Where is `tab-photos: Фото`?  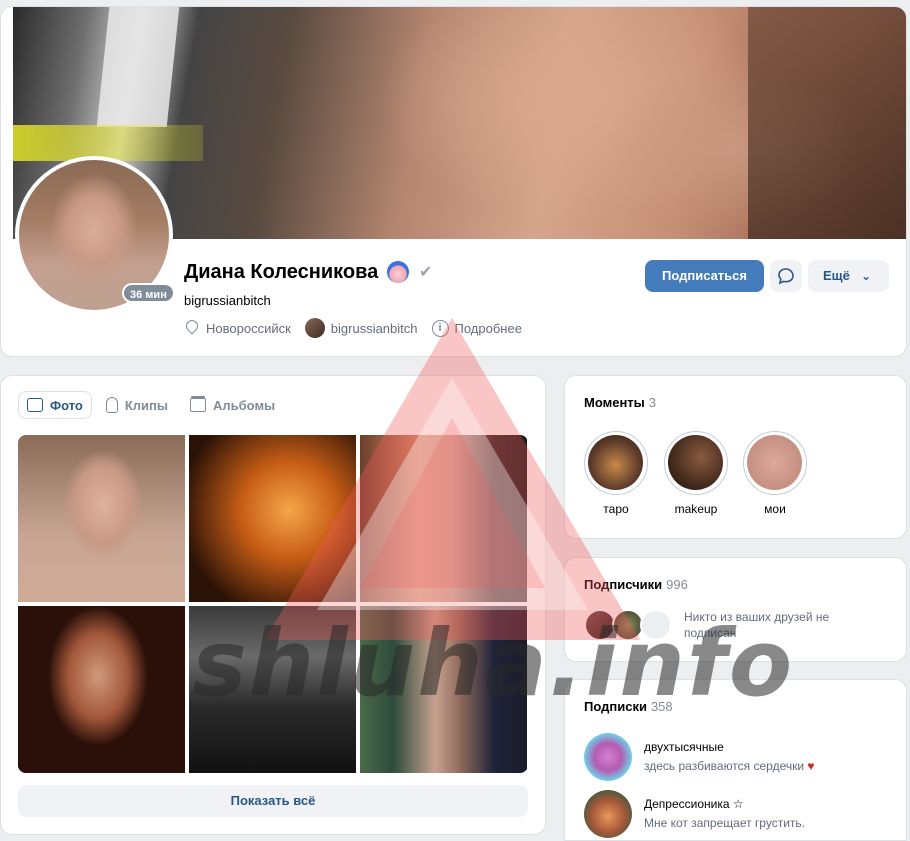
tab-photos: Фото is located at coordinates (55, 405).